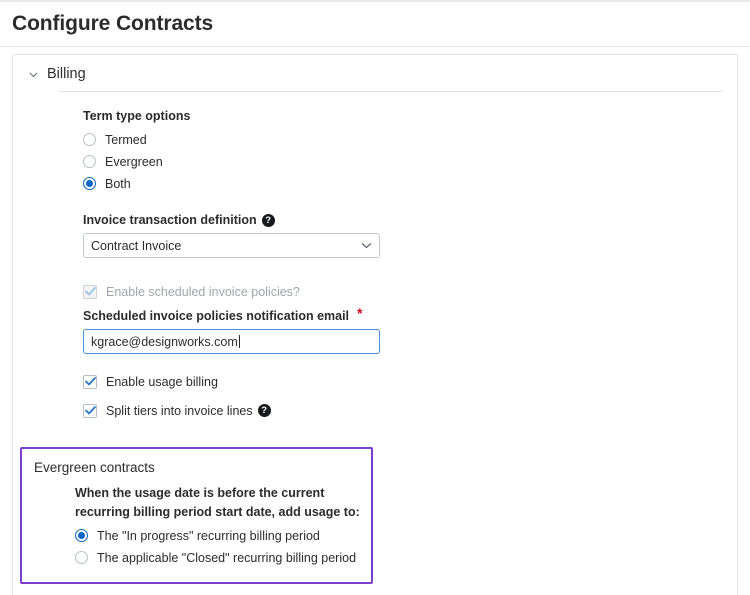 This screenshot has width=750, height=595. I want to click on split-tiers-label-text: Split tiers into invoice lines, so click(179, 410).